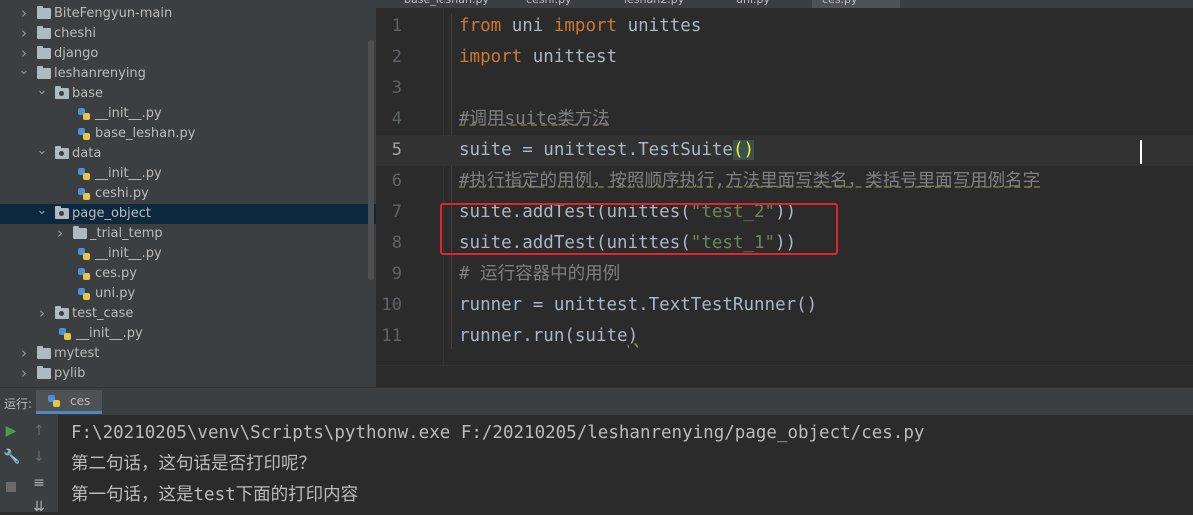  What do you see at coordinates (188, 234) in the screenshot?
I see `tree-item-trial-temp: › _trial_temp` at bounding box center [188, 234].